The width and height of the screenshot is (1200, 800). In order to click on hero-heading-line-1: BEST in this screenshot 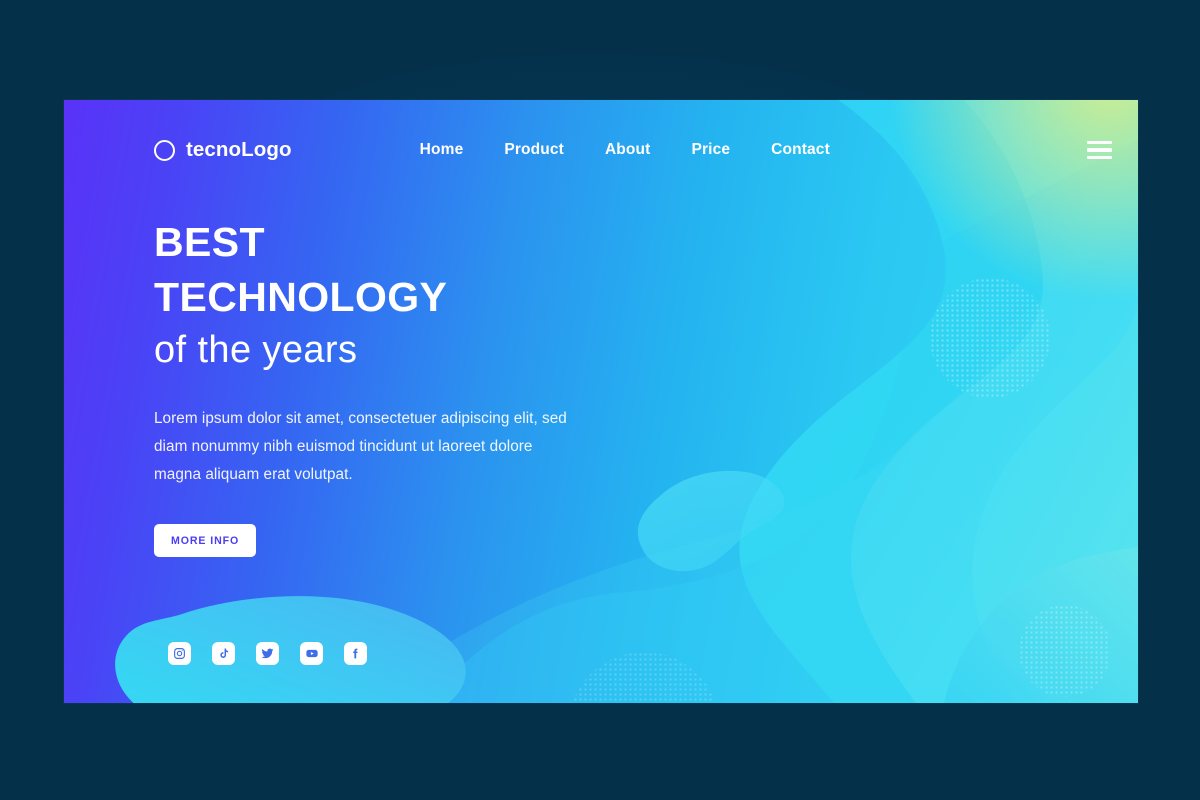, I will do `click(209, 242)`.